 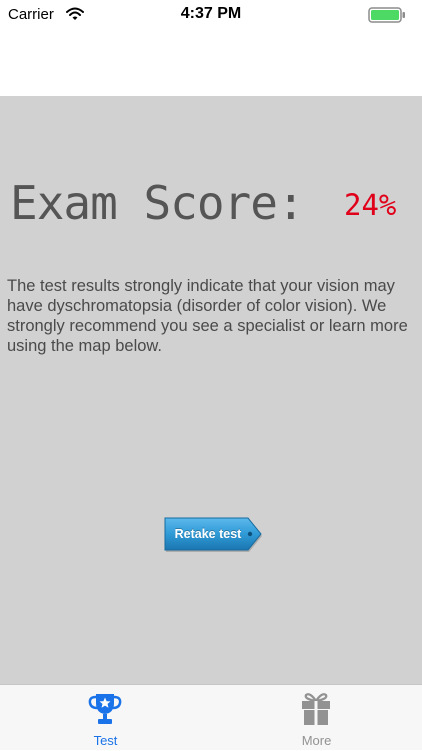 I want to click on tab-more: More, so click(x=316, y=718).